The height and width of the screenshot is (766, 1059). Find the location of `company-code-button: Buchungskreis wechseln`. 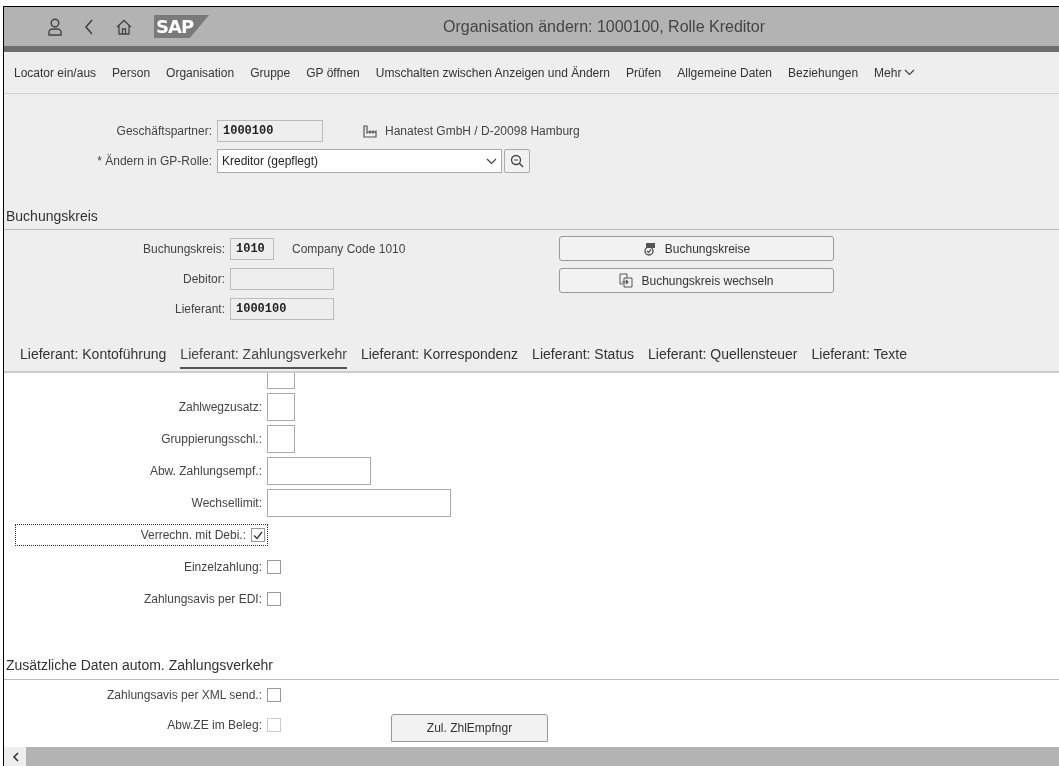

company-code-button: Buchungskreis wechseln is located at coordinates (696, 280).